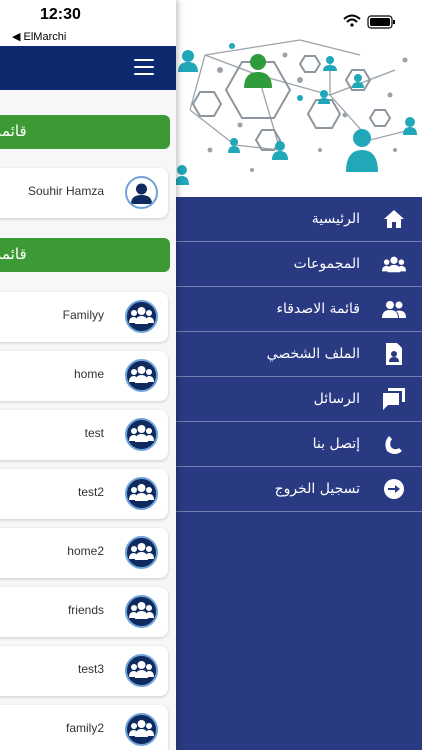 This screenshot has width=422, height=750. I want to click on menu-item-label: الرئيسية, so click(335, 219).